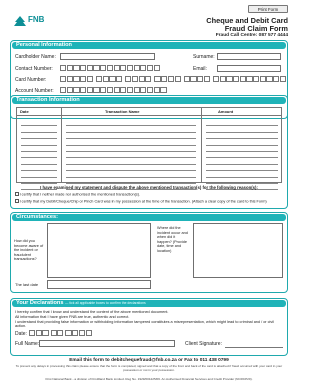 Image resolution: width=320 pixels, height=386 pixels. I want to click on personal-info-heading: Personal Information, so click(149, 45).